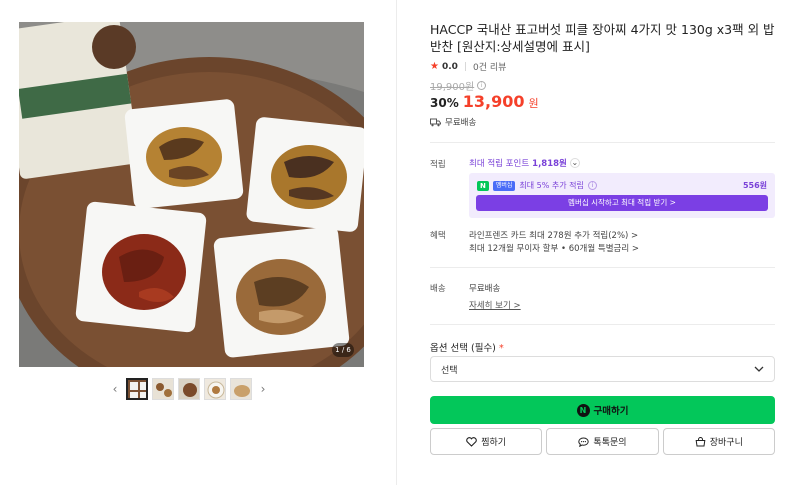  Describe the element at coordinates (495, 305) in the screenshot. I see `delivery-detail-link: 자세히 보기 >` at that location.